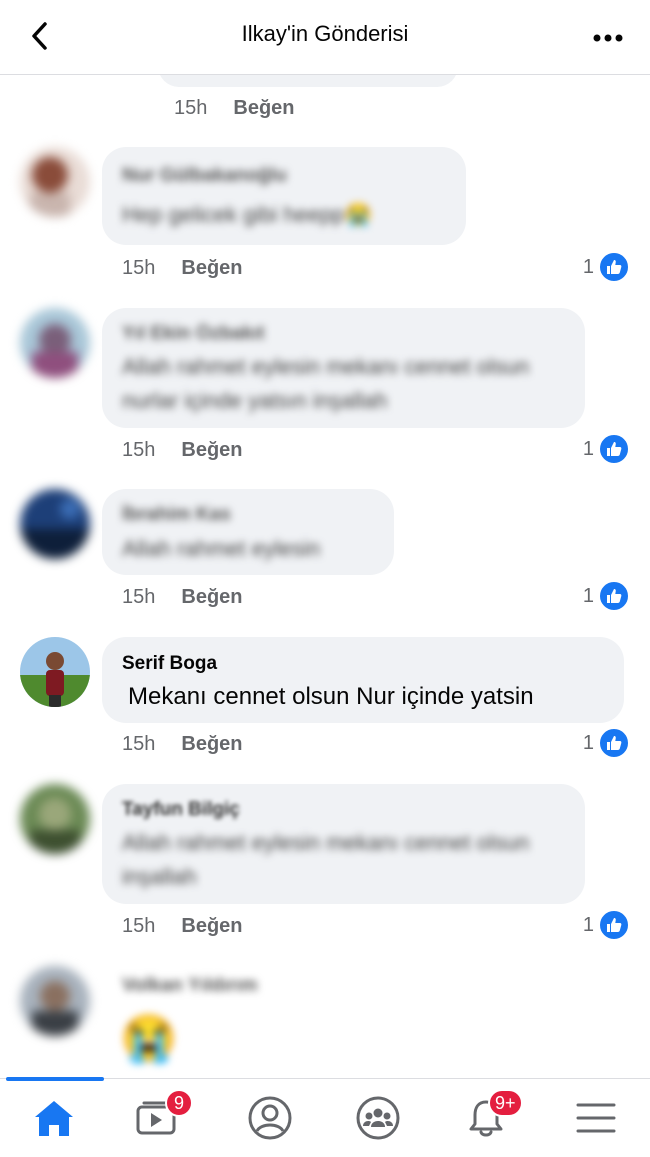 Image resolution: width=650 pixels, height=1157 pixels. Describe the element at coordinates (325, 33) in the screenshot. I see `page-title: Ilkay'in Gönderisi` at that location.